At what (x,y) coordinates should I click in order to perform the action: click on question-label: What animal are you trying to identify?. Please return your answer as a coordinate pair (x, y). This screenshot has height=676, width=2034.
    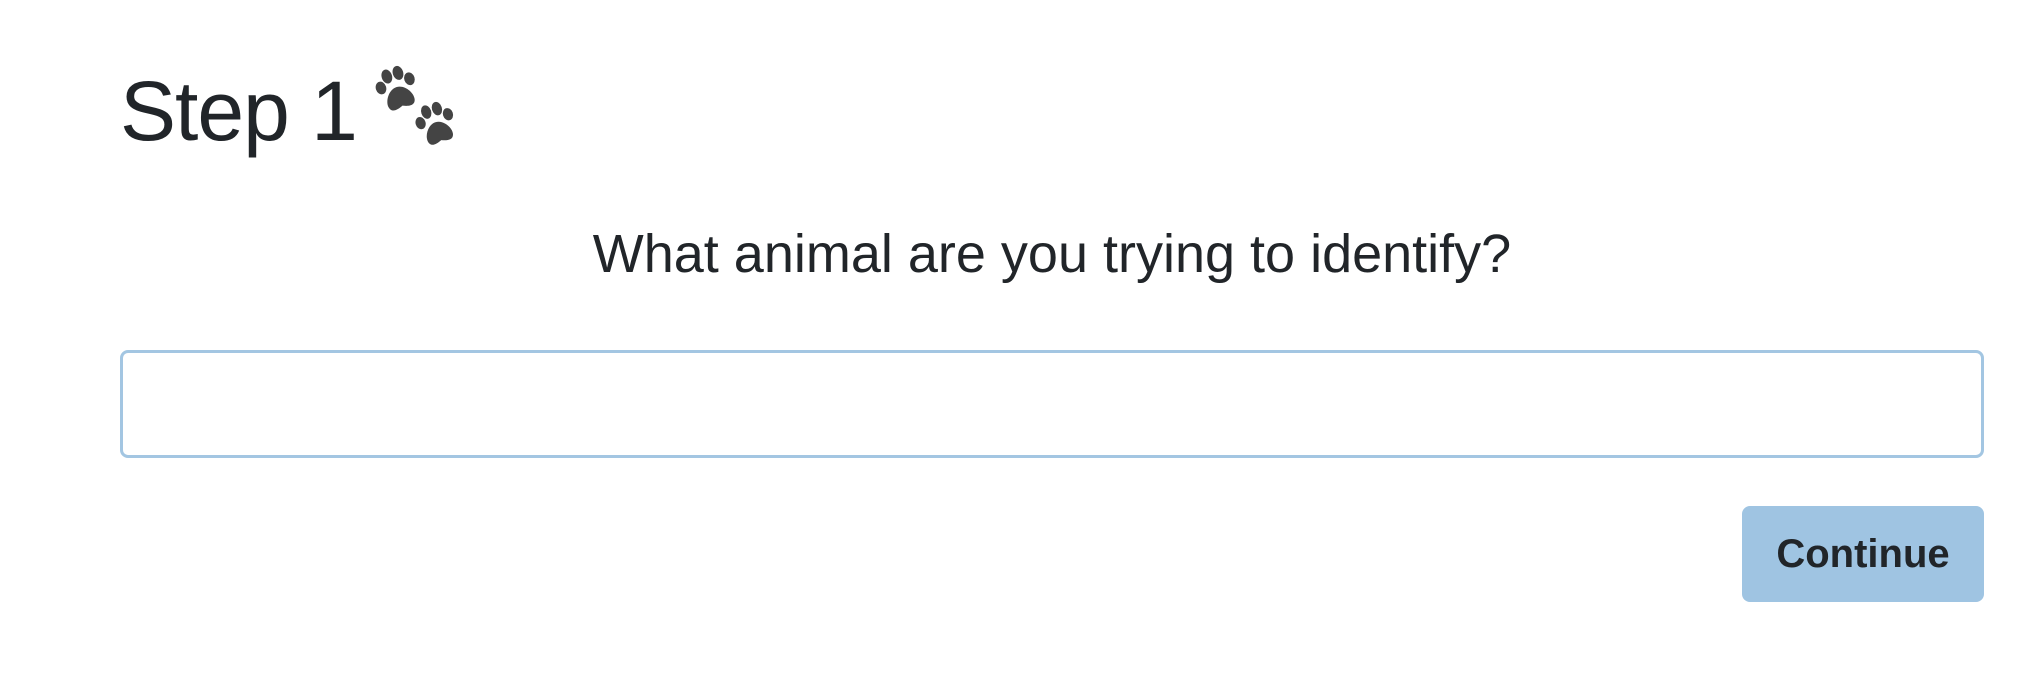
    Looking at the image, I should click on (1052, 254).